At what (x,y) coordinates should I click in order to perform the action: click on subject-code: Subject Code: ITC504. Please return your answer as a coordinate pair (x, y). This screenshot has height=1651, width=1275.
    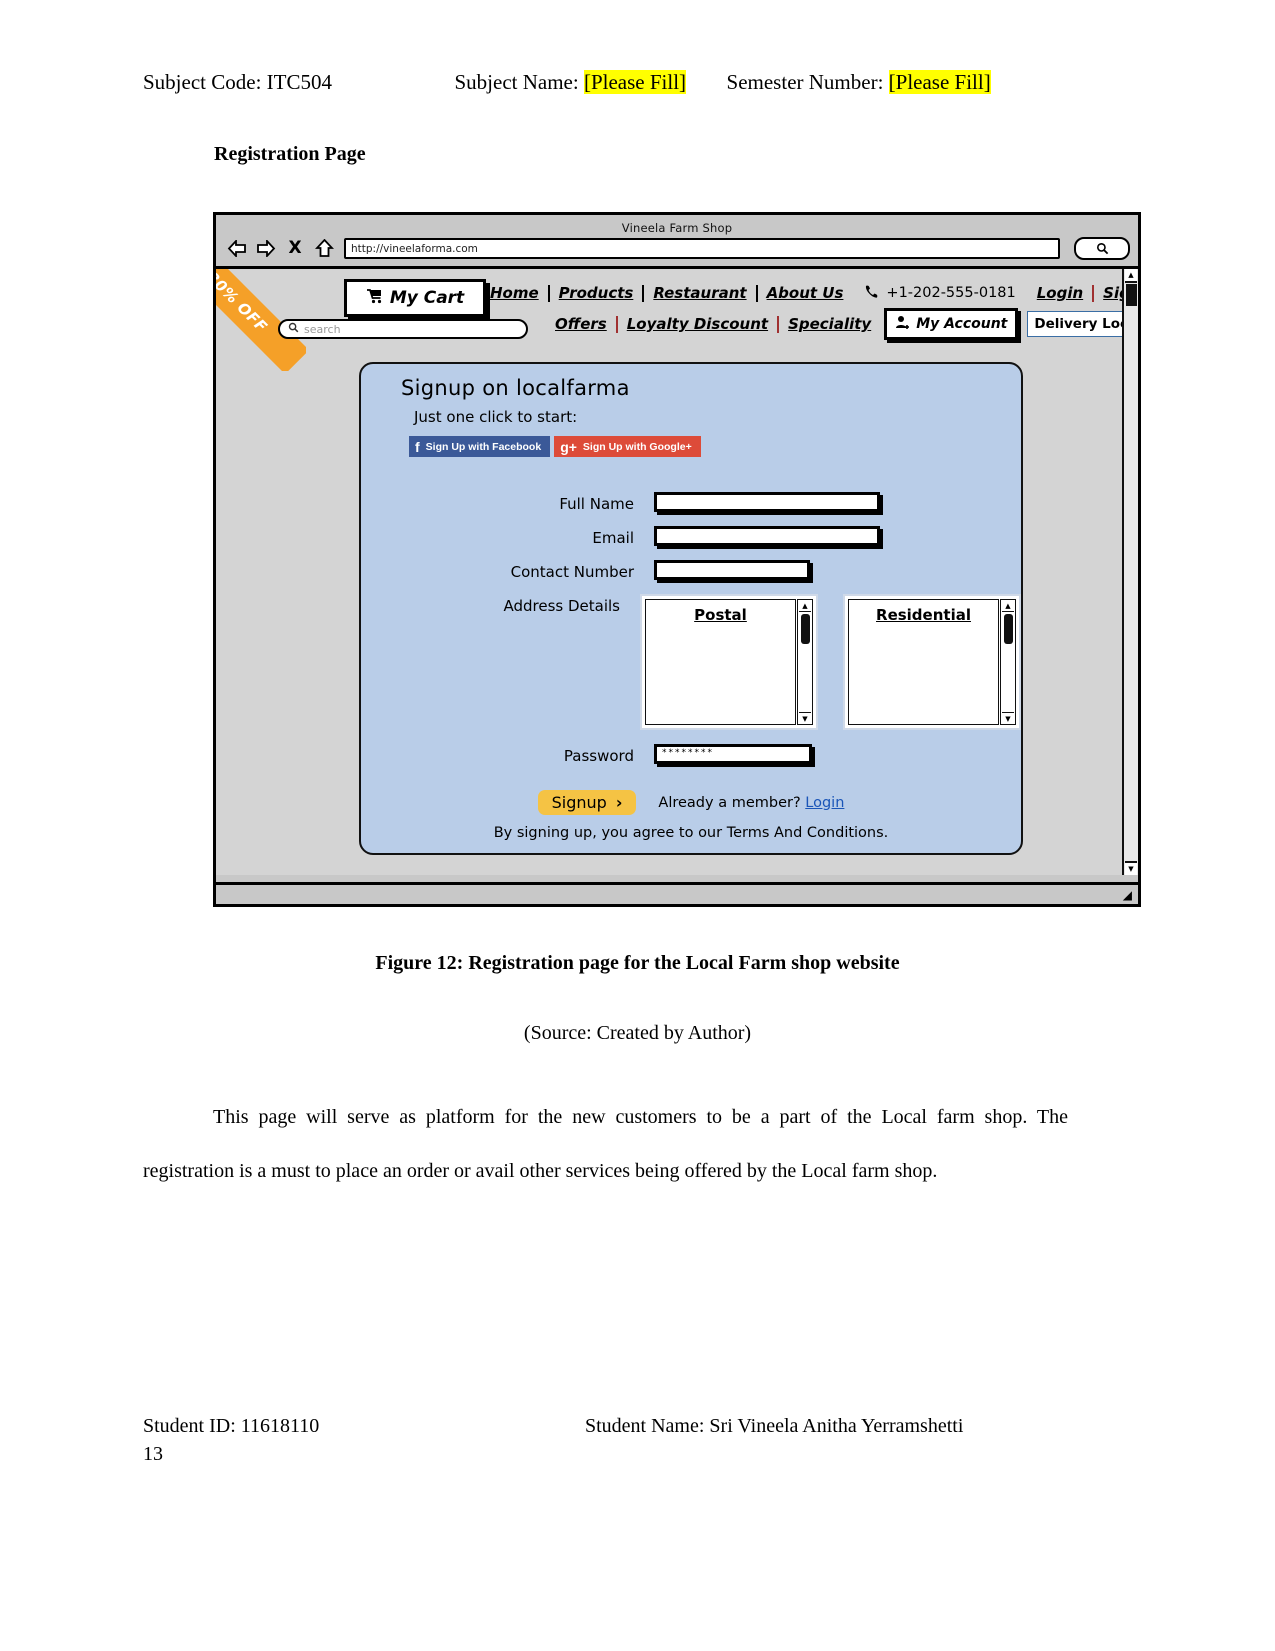
    Looking at the image, I should click on (237, 82).